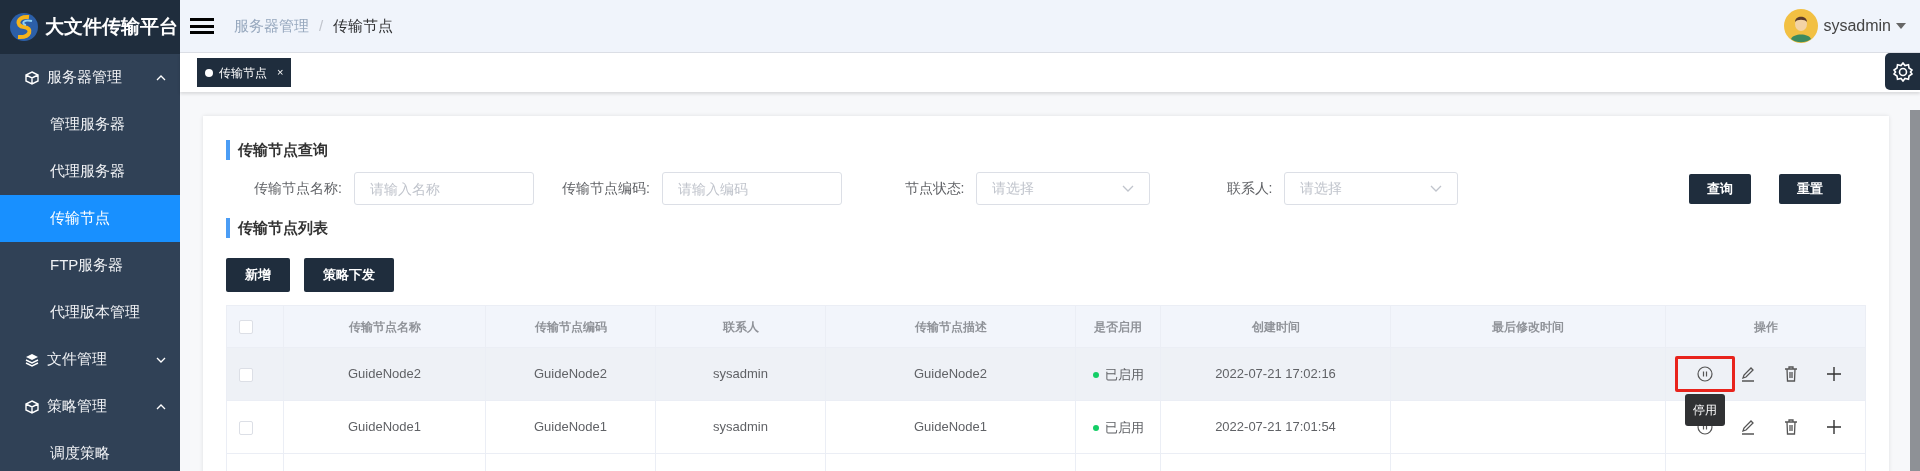 This screenshot has width=1920, height=471. I want to click on menu-group: 文件管理, so click(90, 359).